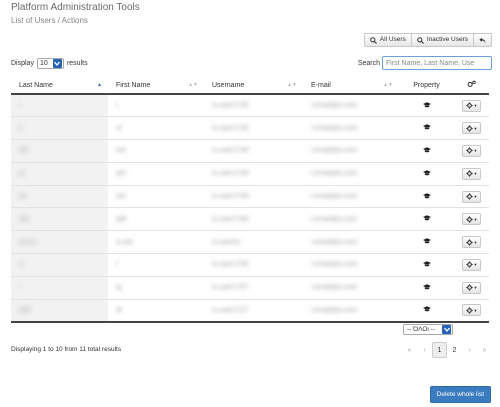 The image size is (500, 407). Describe the element at coordinates (156, 128) in the screenshot. I see `cell-first-name: nl` at that location.